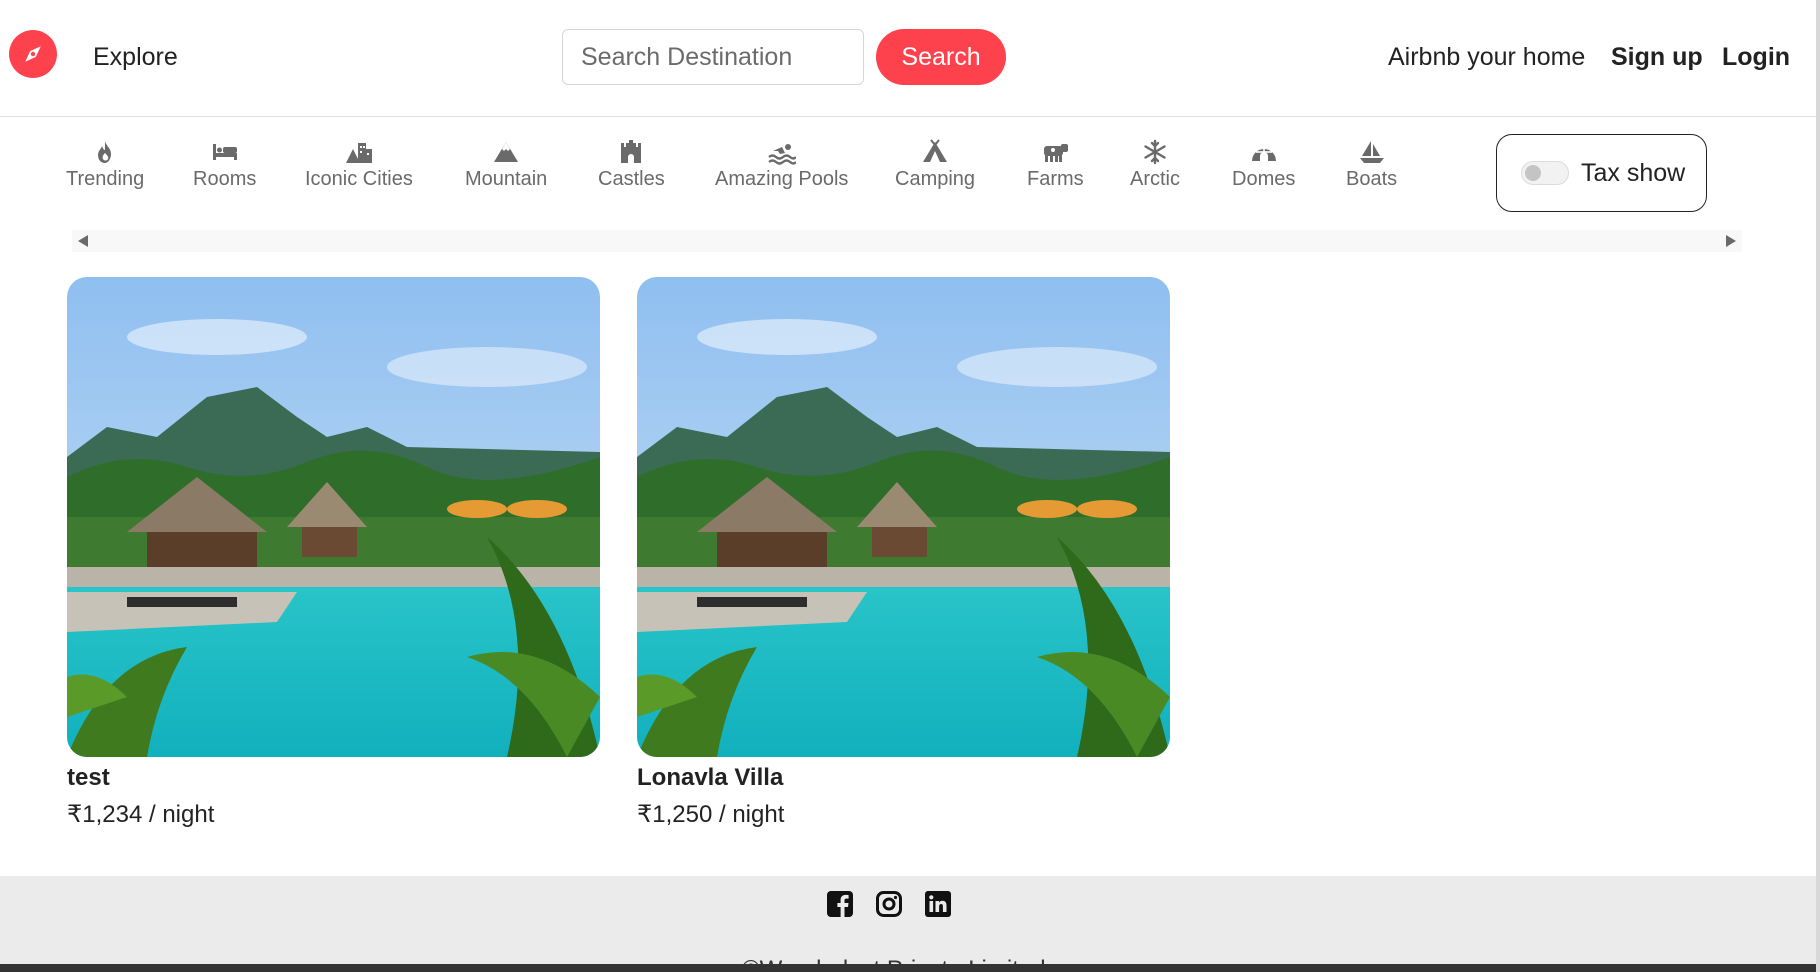  I want to click on nav-explore-link: Explore, so click(135, 57).